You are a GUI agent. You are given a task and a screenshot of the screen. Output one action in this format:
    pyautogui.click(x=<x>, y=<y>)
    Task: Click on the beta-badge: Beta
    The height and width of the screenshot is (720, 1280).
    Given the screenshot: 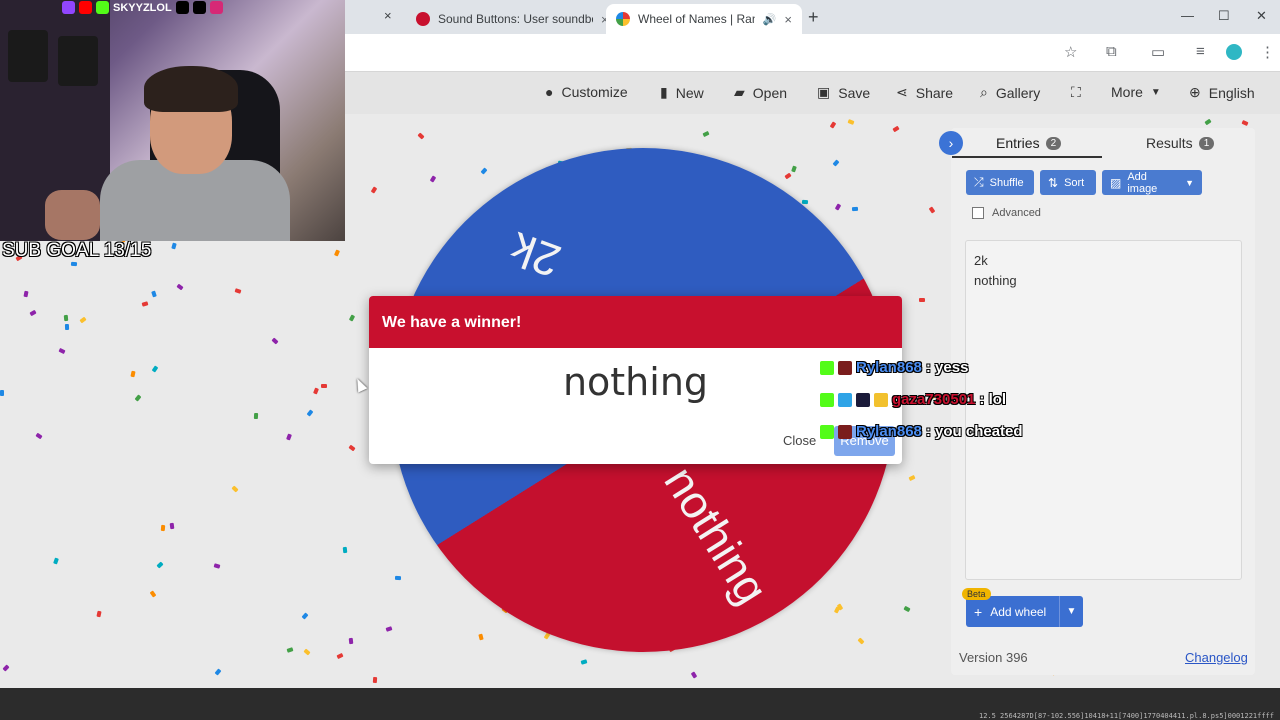 What is the action you would take?
    pyautogui.click(x=976, y=594)
    